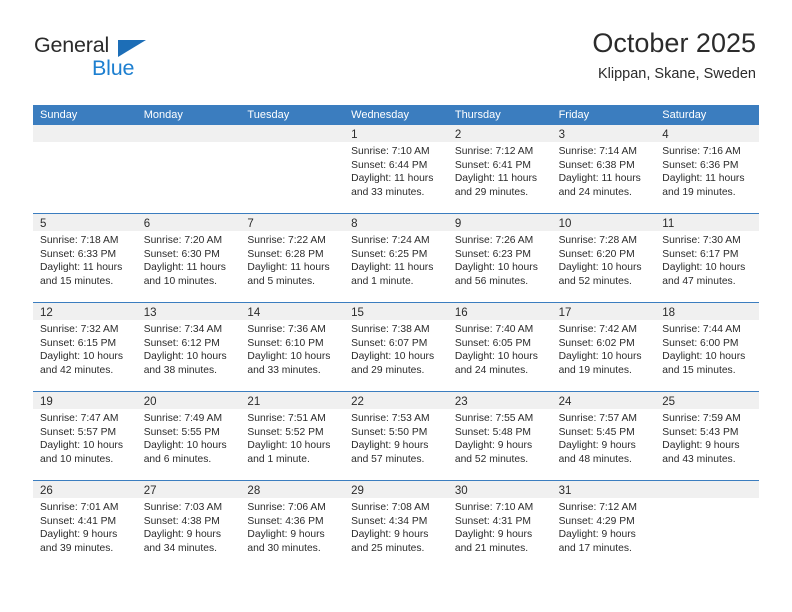 Image resolution: width=792 pixels, height=612 pixels. Describe the element at coordinates (595, 192) in the screenshot. I see `daylight-text-line2: and 24 minutes.` at that location.